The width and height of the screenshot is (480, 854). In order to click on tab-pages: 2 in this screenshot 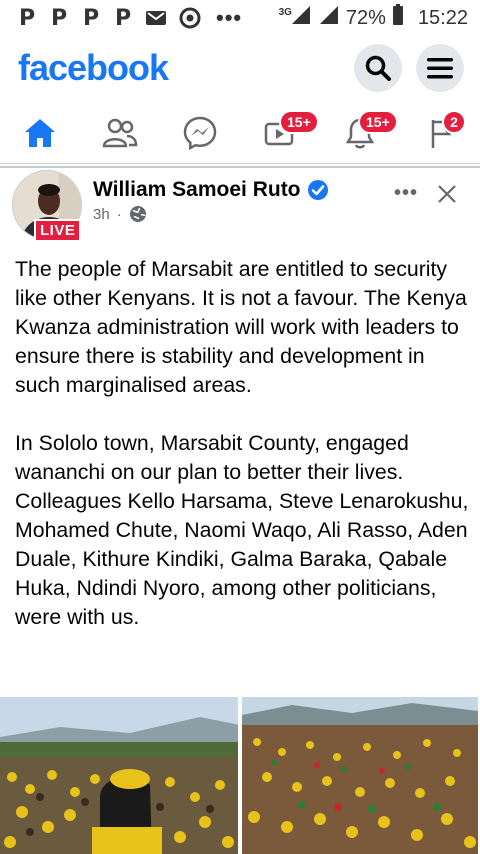, I will do `click(440, 133)`.